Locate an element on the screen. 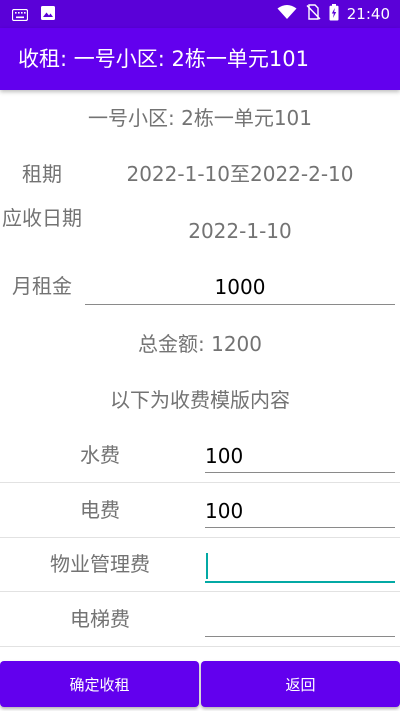 This screenshot has width=400, height=711. fee-row-elevator: 电梯费 is located at coordinates (200, 619).